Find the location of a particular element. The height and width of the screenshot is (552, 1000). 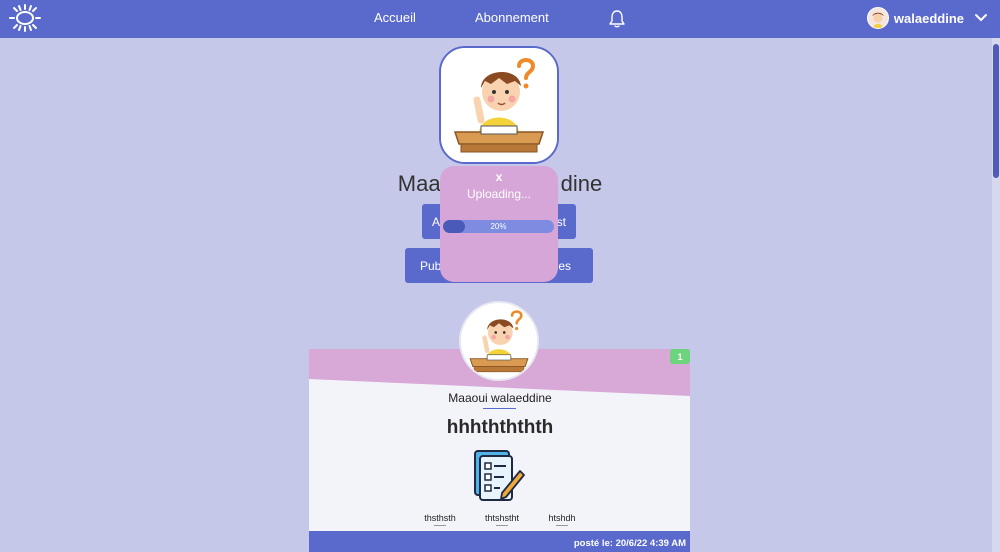

profile-picture is located at coordinates (499, 105).